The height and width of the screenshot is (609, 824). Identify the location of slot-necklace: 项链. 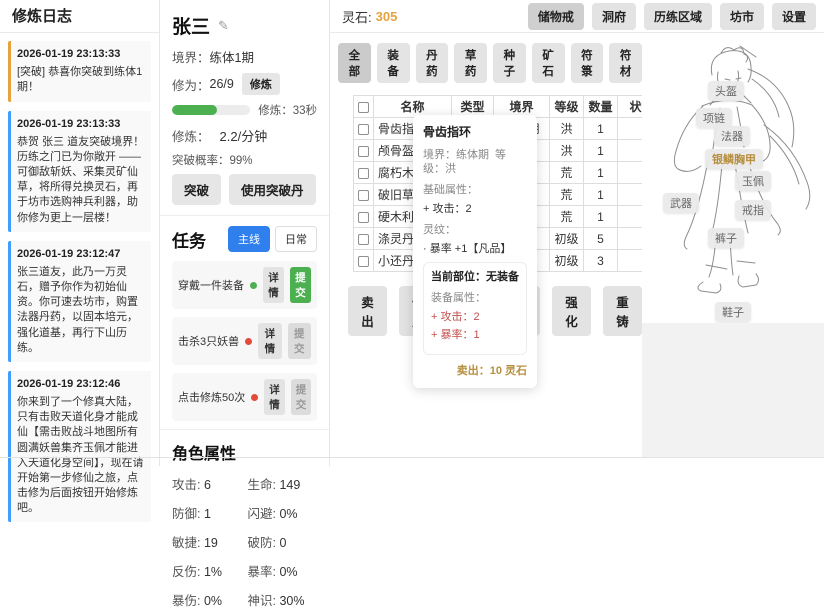
(714, 118).